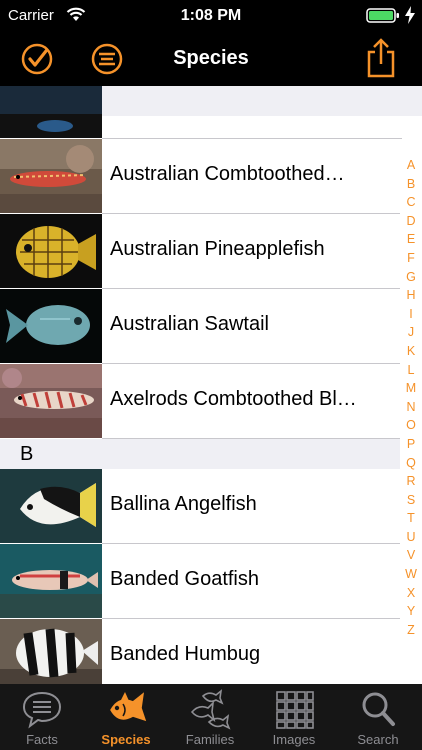  What do you see at coordinates (294, 739) in the screenshot?
I see `tab-label: Images` at bounding box center [294, 739].